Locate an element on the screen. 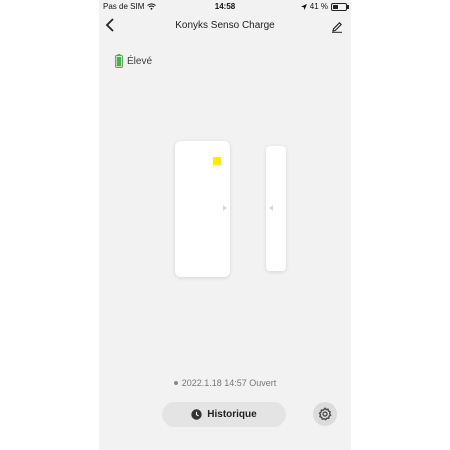 This screenshot has height=450, width=450. door-sensor-body is located at coordinates (202, 209).